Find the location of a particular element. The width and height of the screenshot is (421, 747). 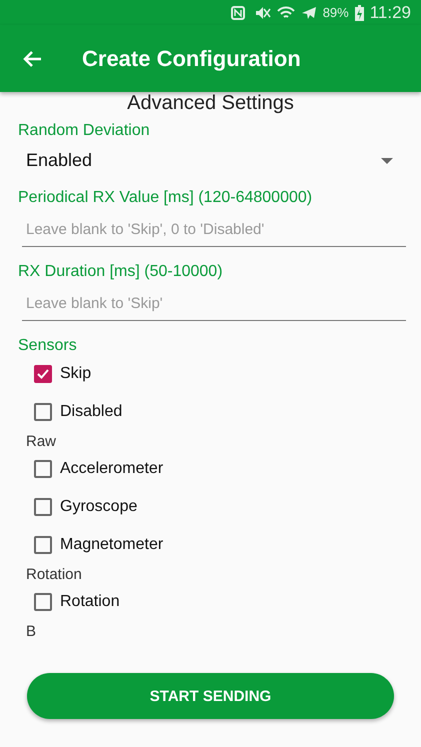

wifi-icon is located at coordinates (285, 12).